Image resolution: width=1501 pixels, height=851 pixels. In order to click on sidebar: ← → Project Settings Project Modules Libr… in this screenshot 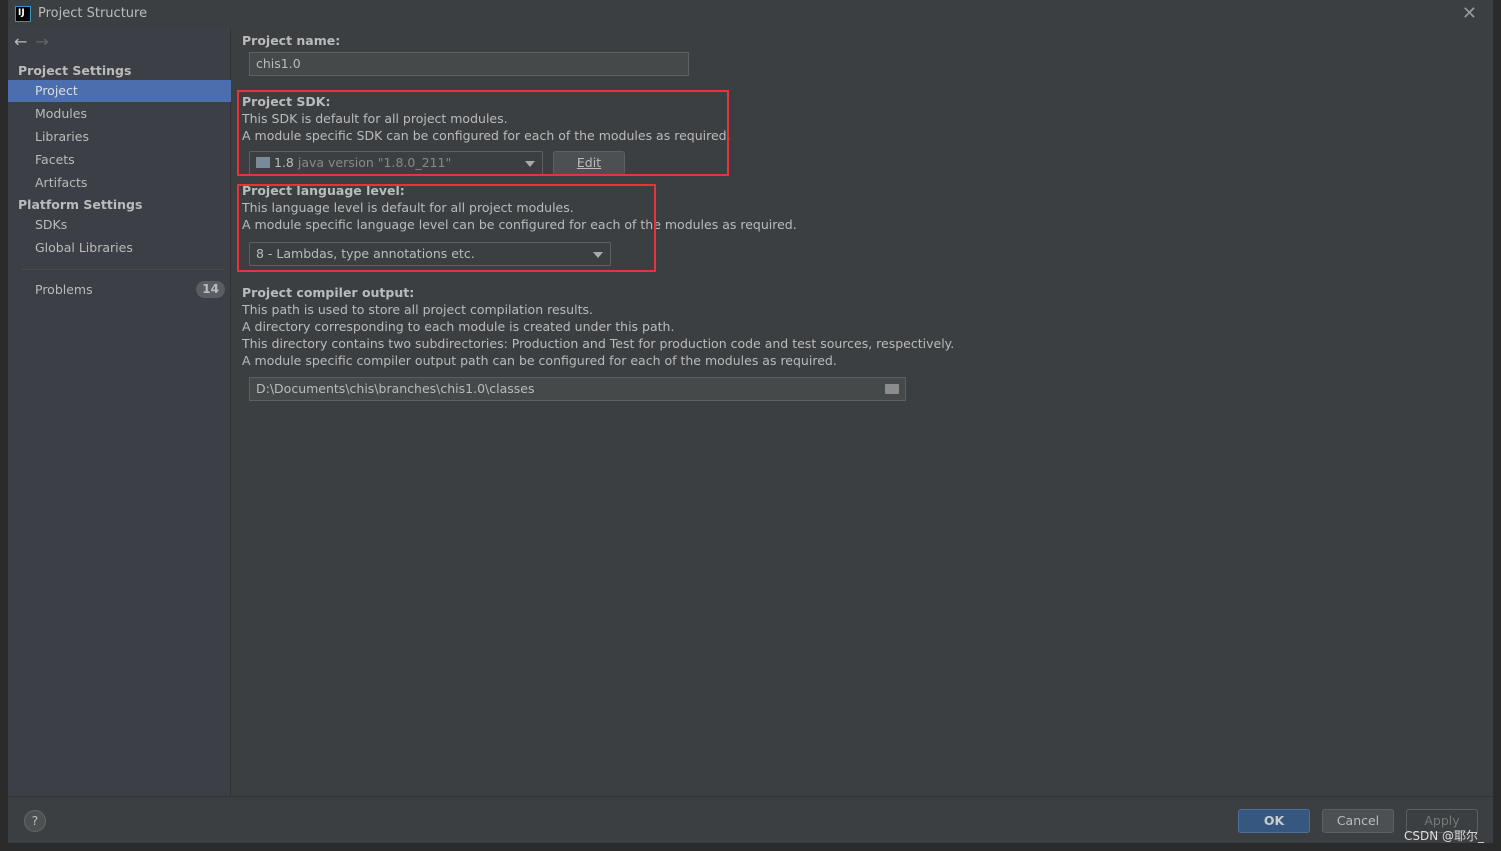, I will do `click(119, 412)`.